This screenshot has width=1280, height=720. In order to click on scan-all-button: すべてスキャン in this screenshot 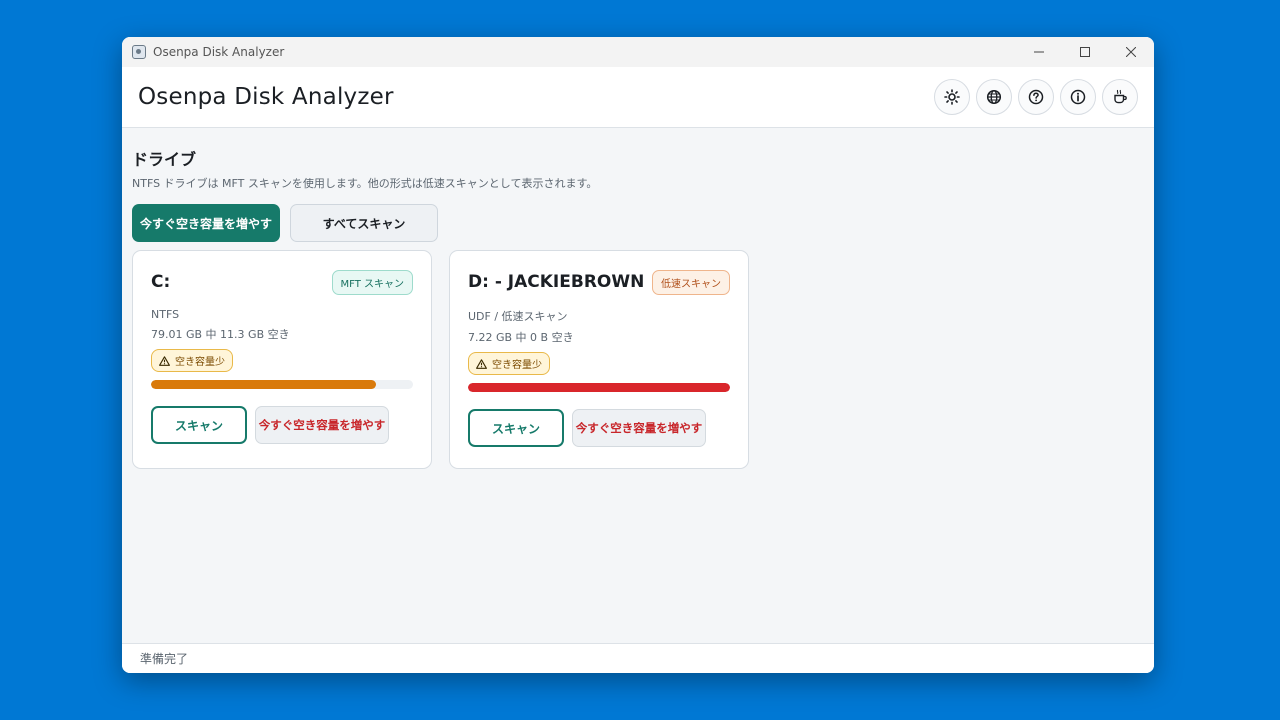, I will do `click(364, 223)`.